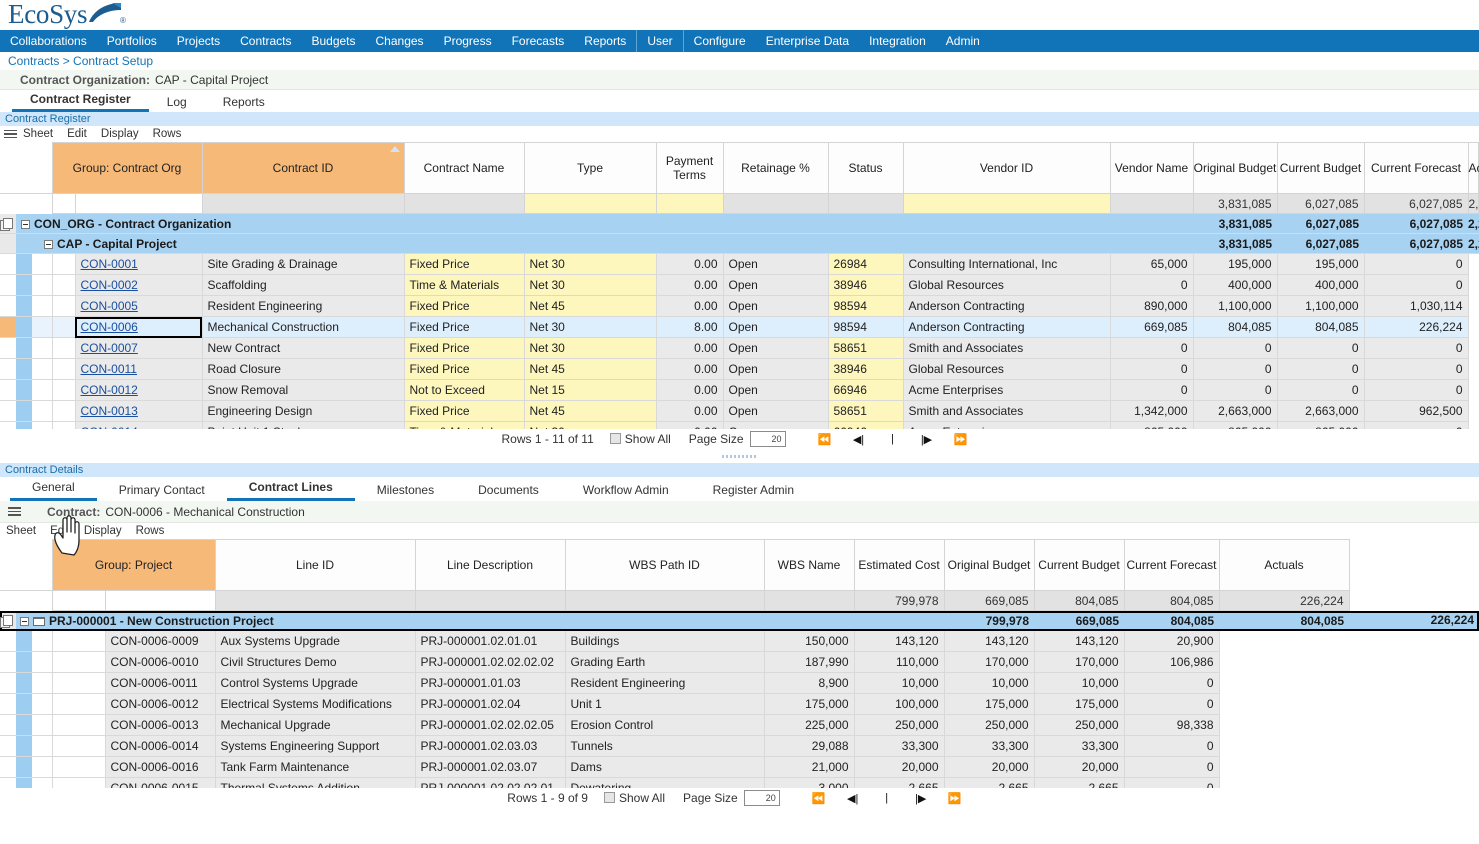 This screenshot has width=1479, height=844. Describe the element at coordinates (1172, 662) in the screenshot. I see `lines-cell-actuals: 106,986` at that location.